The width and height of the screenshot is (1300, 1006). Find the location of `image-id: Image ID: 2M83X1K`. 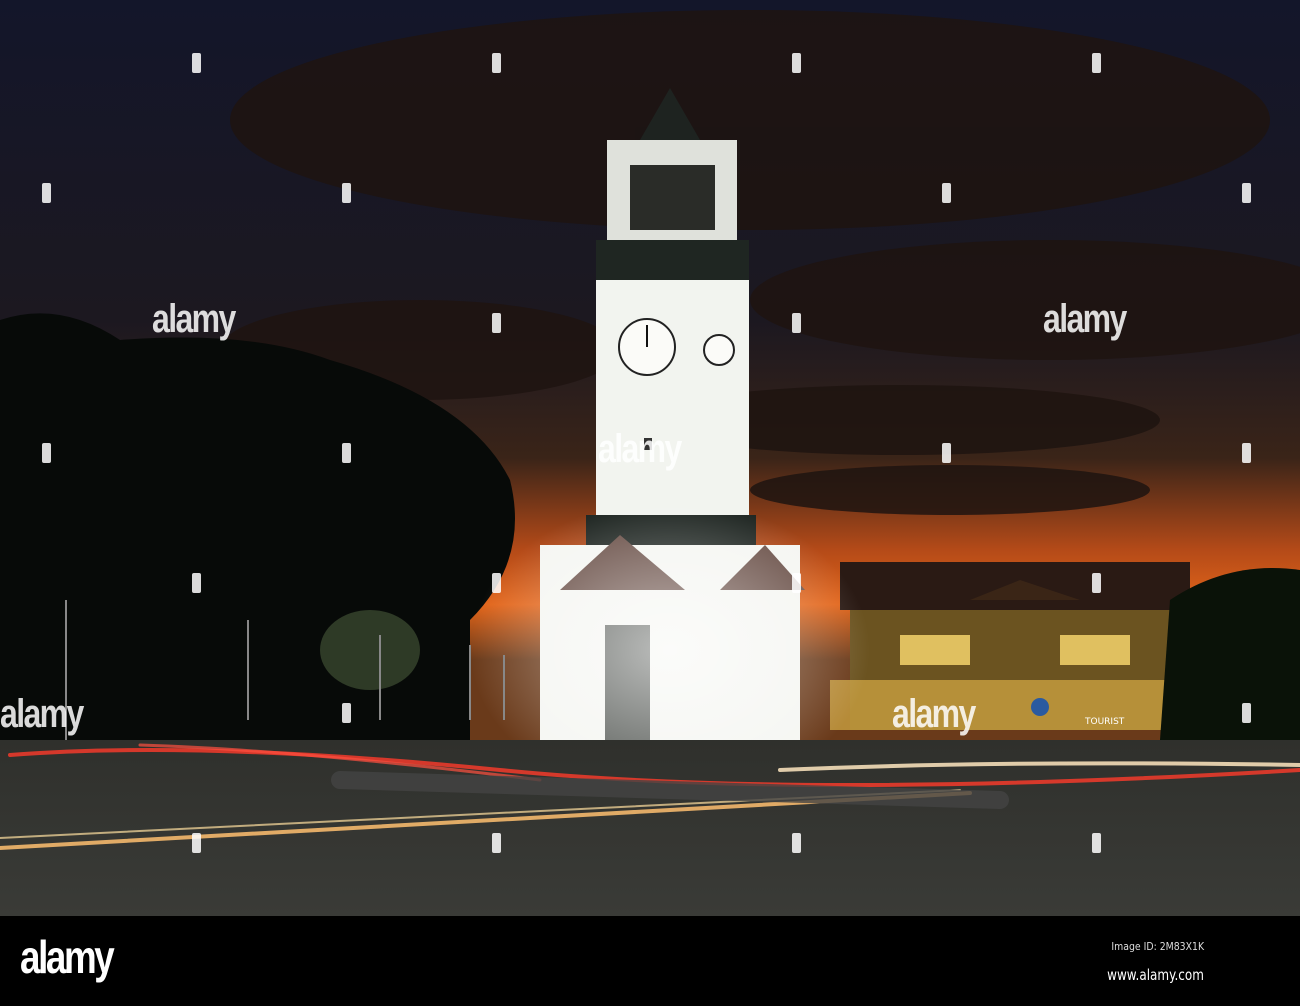

image-id: Image ID: 2M83X1K is located at coordinates (1157, 946).